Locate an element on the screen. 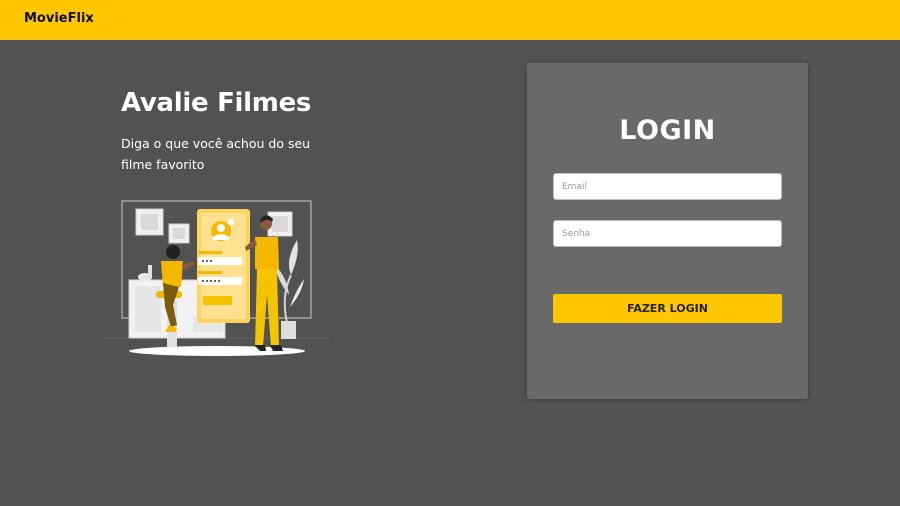  email-input is located at coordinates (667, 186).